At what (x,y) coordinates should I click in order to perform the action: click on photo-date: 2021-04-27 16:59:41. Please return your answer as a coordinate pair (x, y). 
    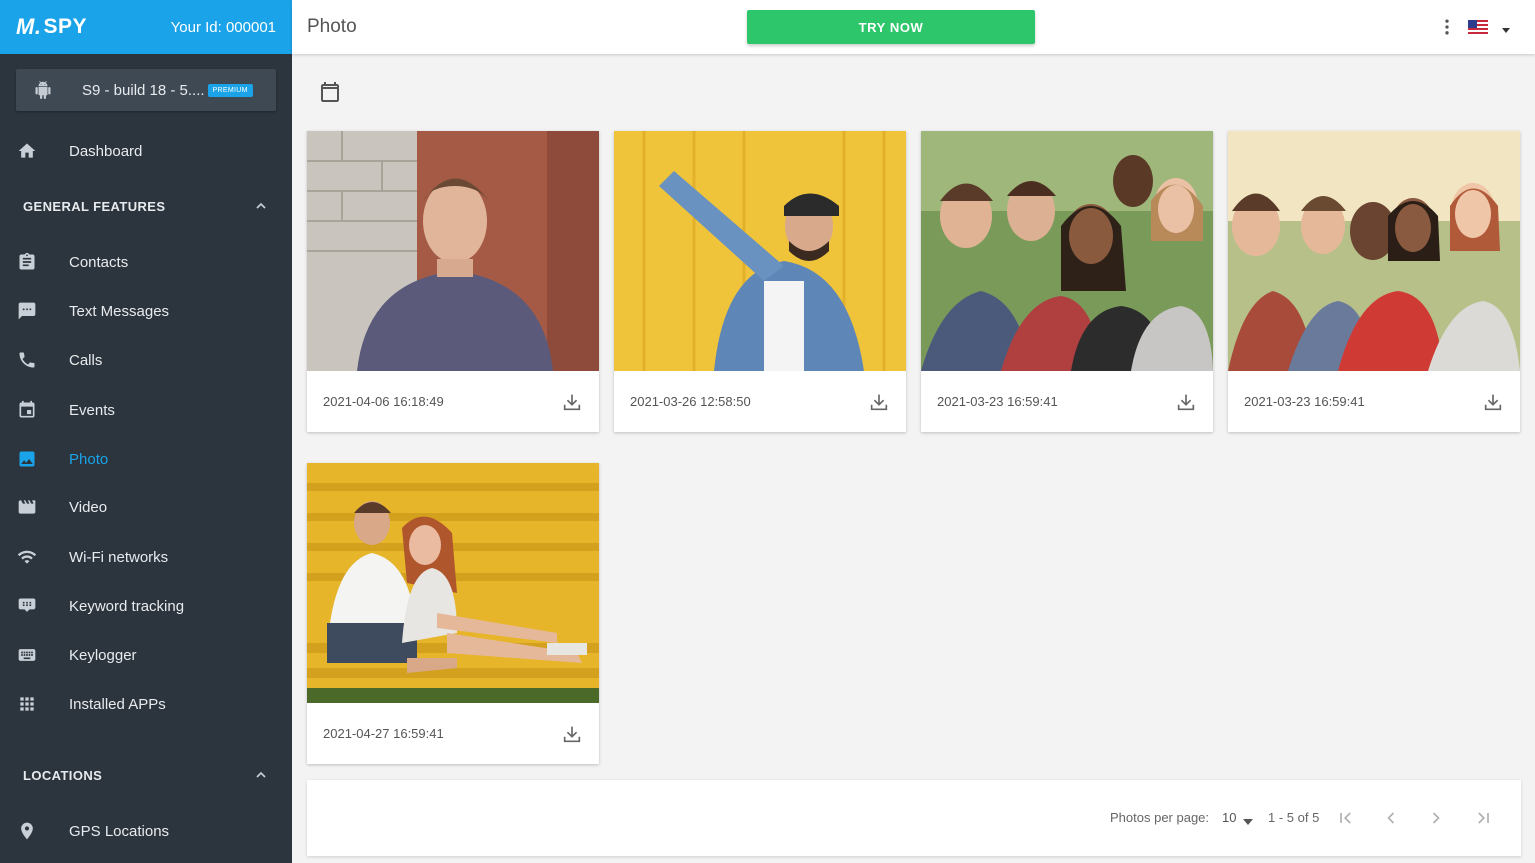
    Looking at the image, I should click on (383, 733).